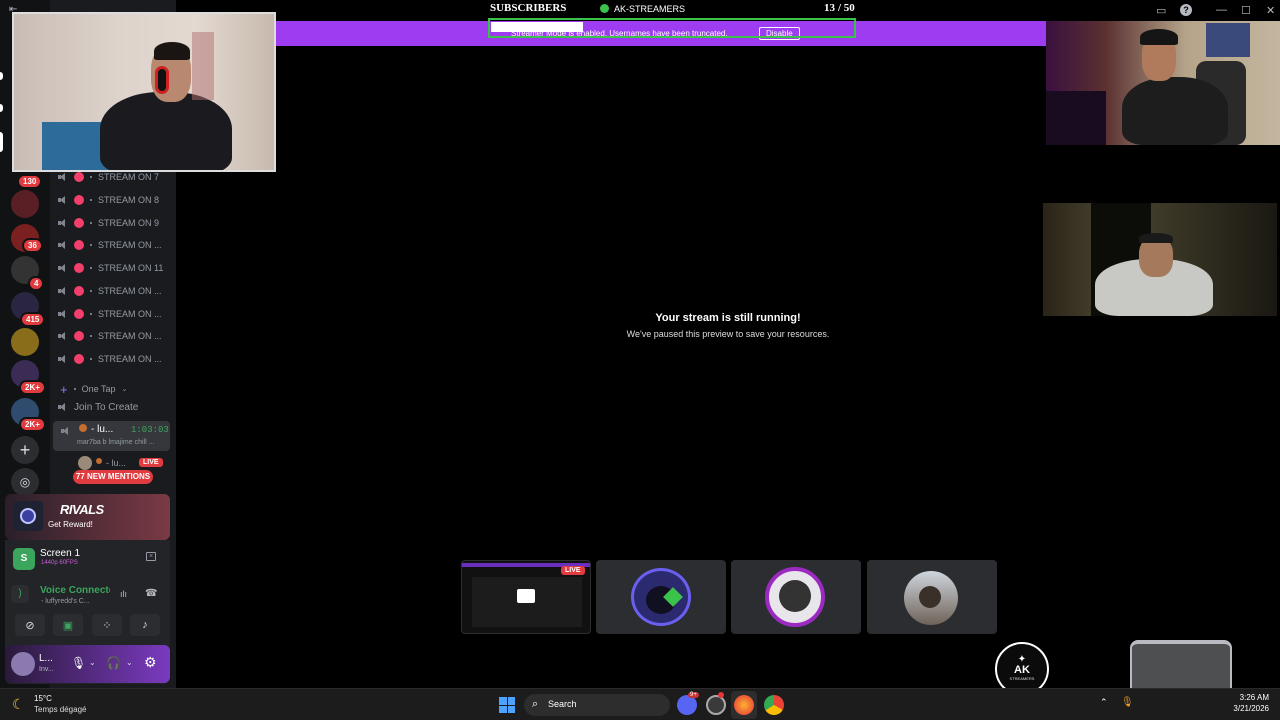 The height and width of the screenshot is (720, 1280). I want to click on cast-icon: ▭, so click(1161, 10).